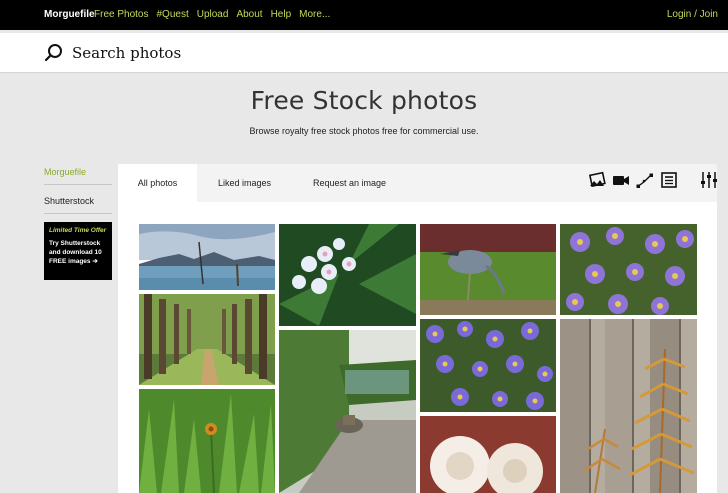 The height and width of the screenshot is (493, 728). Describe the element at coordinates (645, 180) in the screenshot. I see `vector-icon` at that location.